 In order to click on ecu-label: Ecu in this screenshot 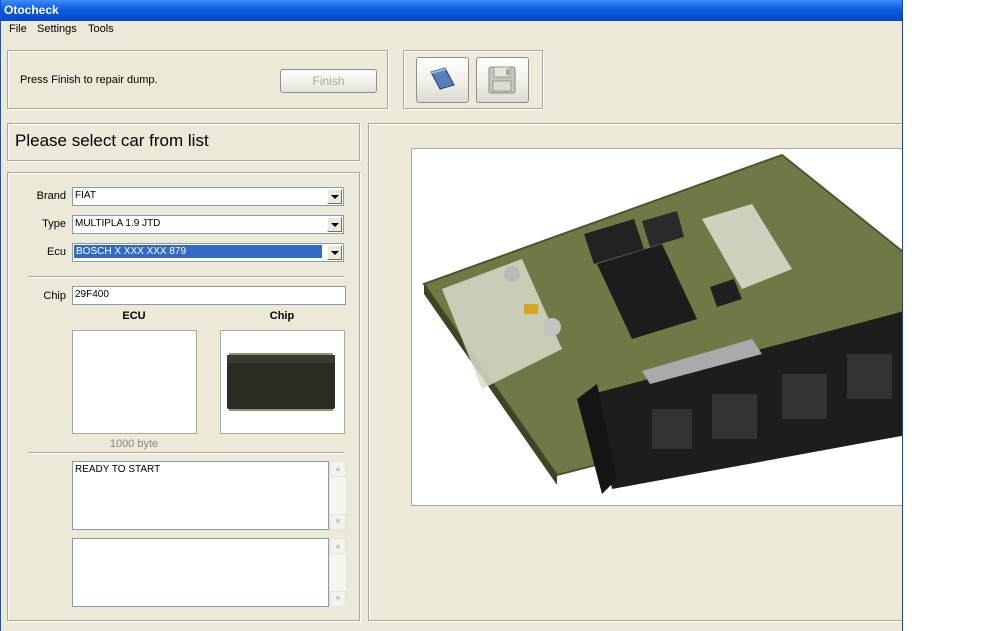, I will do `click(56, 252)`.